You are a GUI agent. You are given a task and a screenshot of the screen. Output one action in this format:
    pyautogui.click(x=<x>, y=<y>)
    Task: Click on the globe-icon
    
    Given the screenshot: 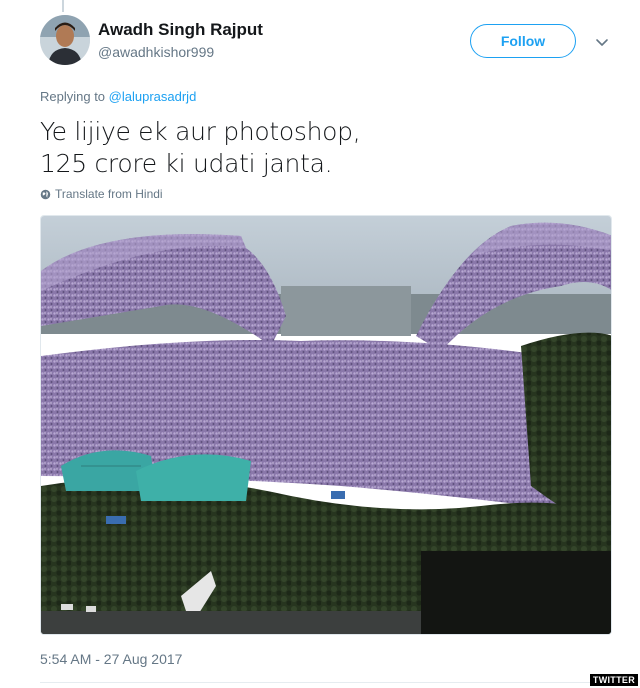 What is the action you would take?
    pyautogui.click(x=45, y=194)
    